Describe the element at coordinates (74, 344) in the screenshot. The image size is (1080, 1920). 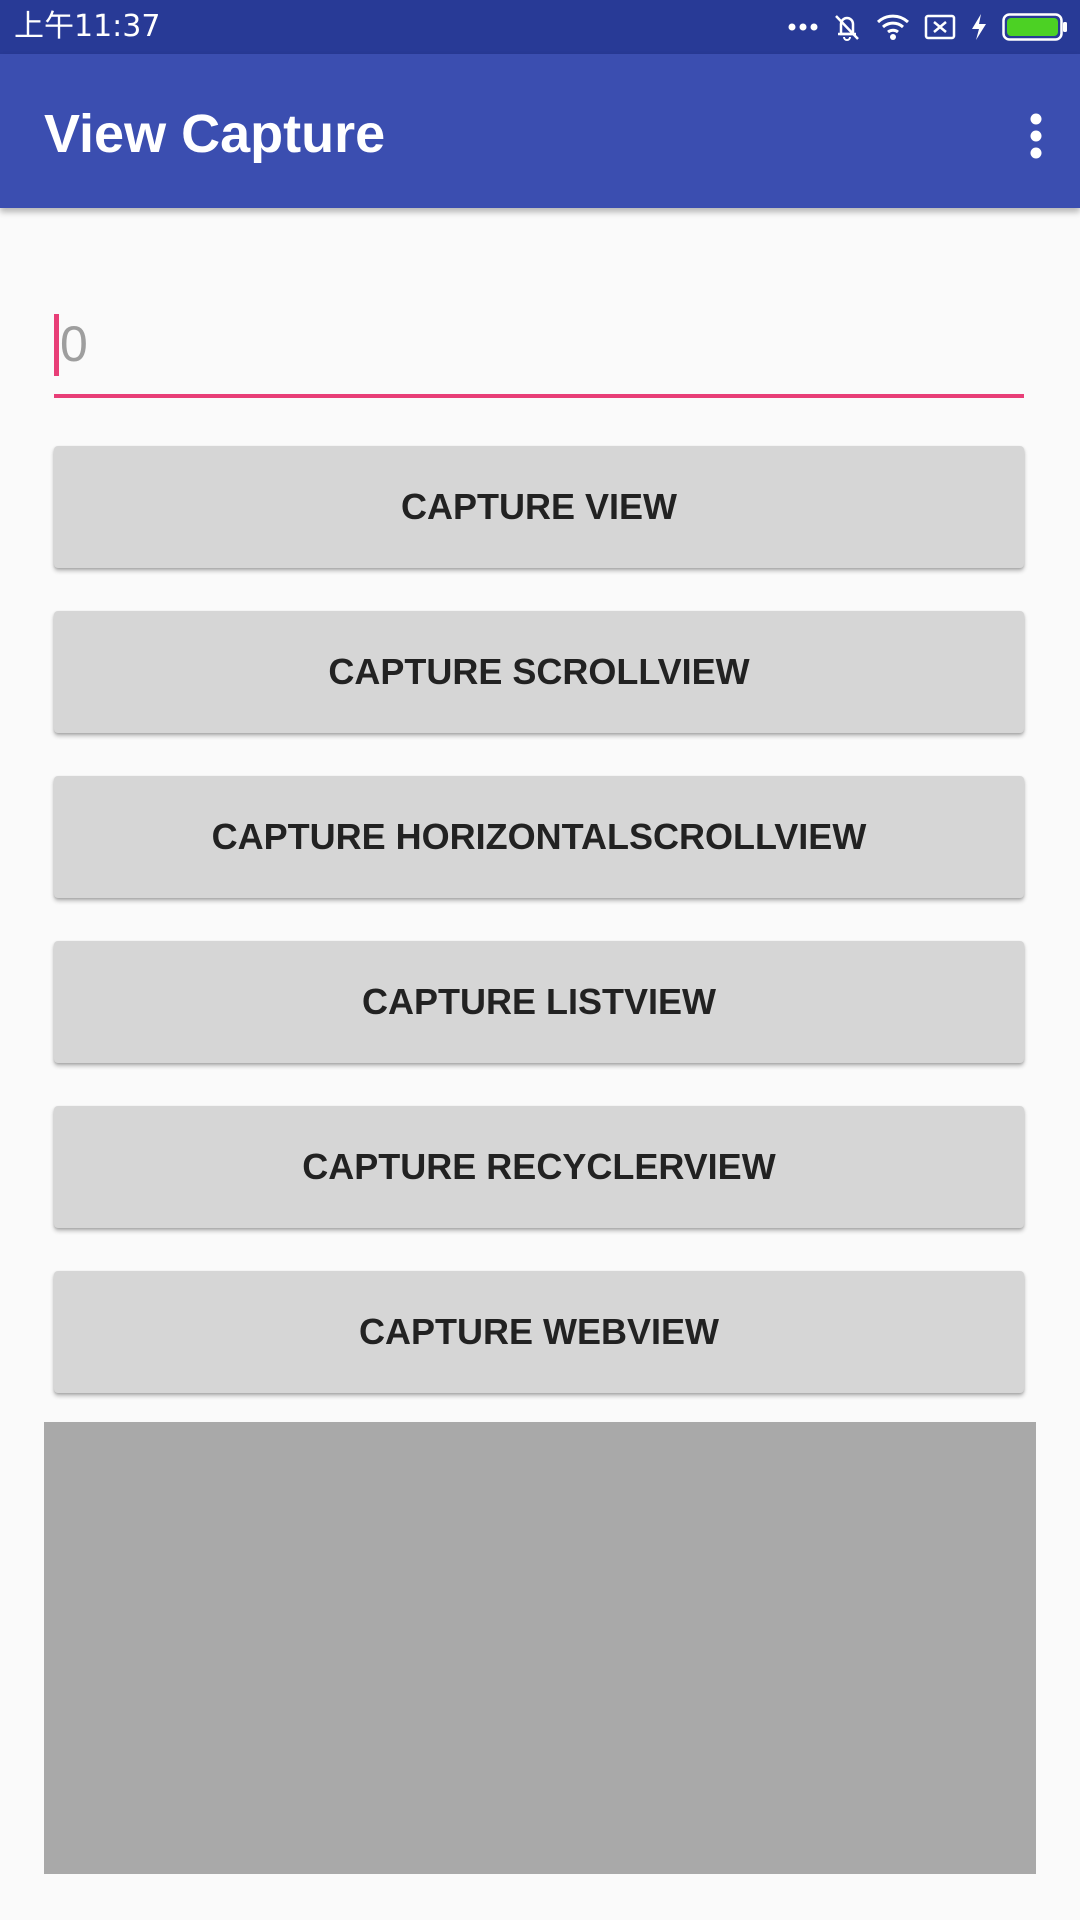
I see `input-placeholder: 0` at that location.